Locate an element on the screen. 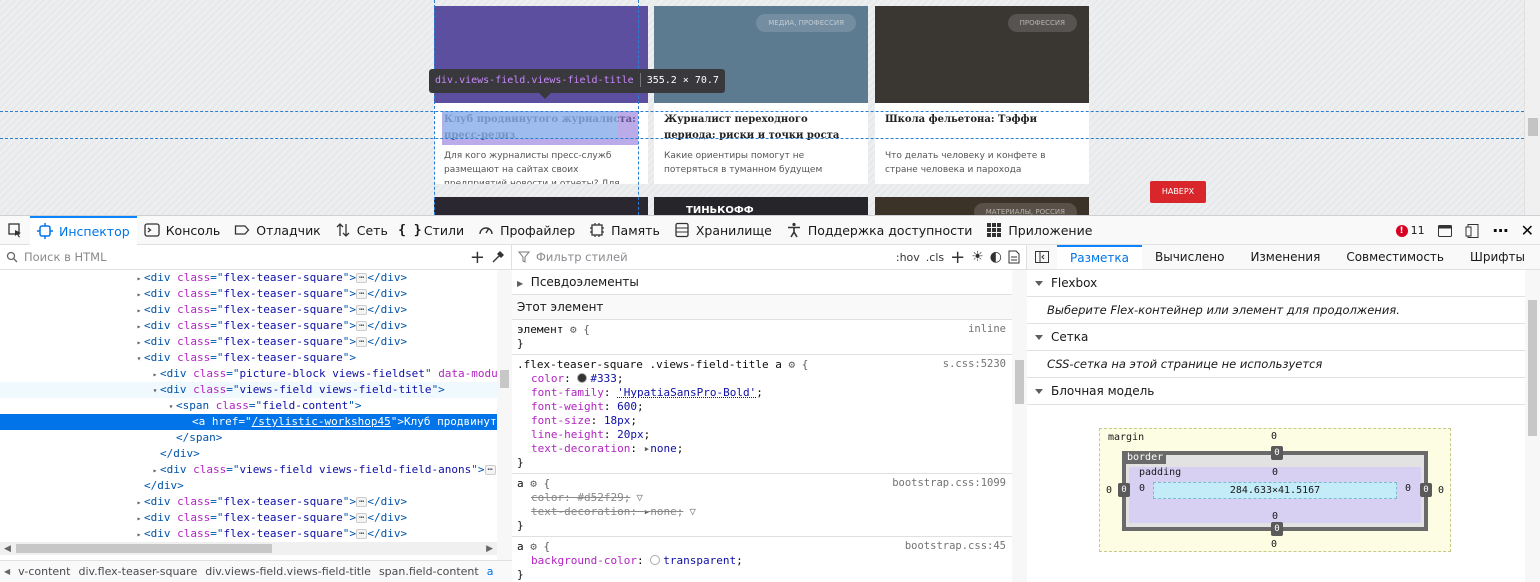  markup-horizontal-scrollbar: ◀ ▶ is located at coordinates (248, 548).